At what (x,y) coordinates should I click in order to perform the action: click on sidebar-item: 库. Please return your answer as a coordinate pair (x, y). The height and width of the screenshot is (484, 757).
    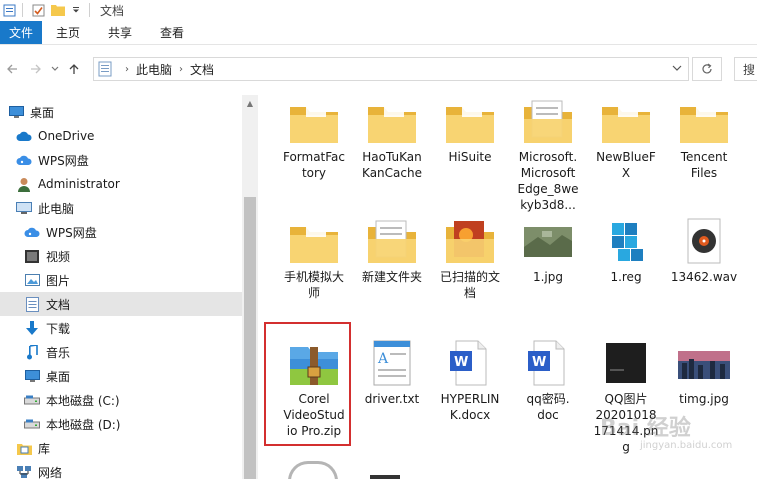
    Looking at the image, I should click on (121, 448).